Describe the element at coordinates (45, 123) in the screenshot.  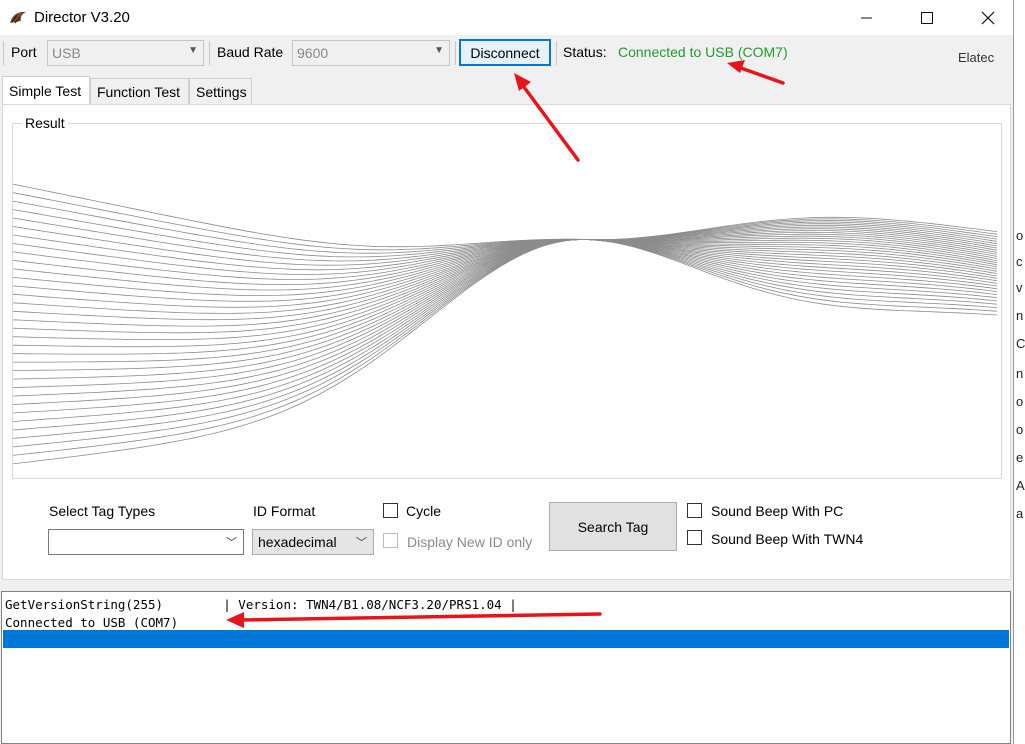
I see `result-title: Result` at that location.